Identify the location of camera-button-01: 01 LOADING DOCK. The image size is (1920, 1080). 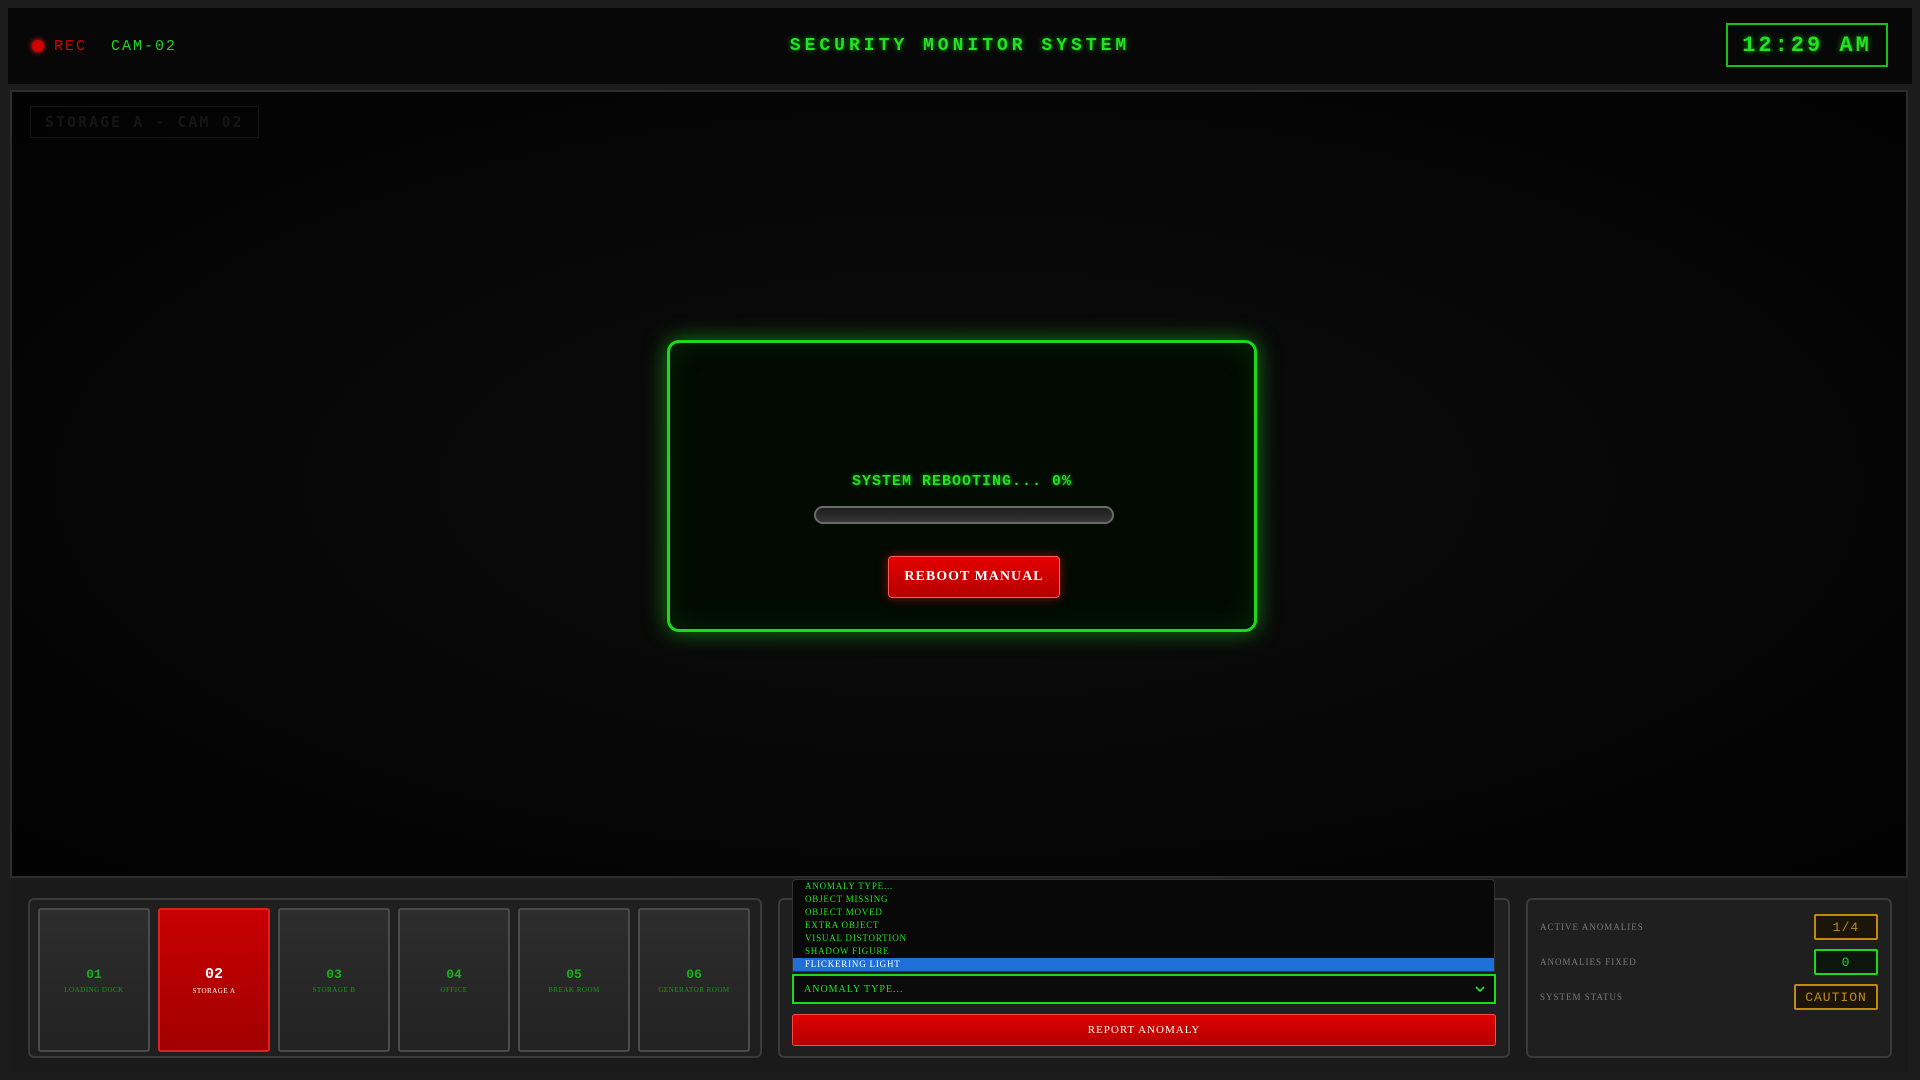
(94, 980).